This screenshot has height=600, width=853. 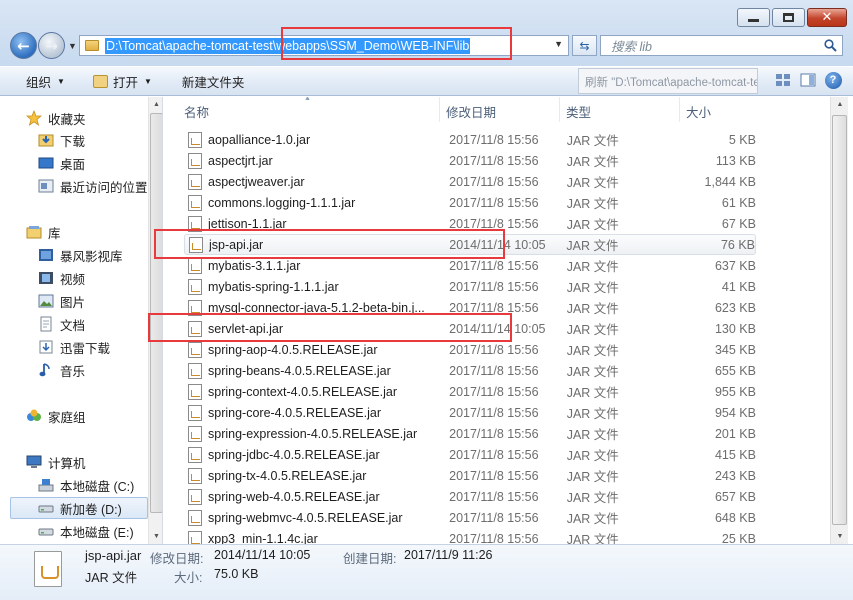 I want to click on file-size: 955 KB, so click(x=735, y=391).